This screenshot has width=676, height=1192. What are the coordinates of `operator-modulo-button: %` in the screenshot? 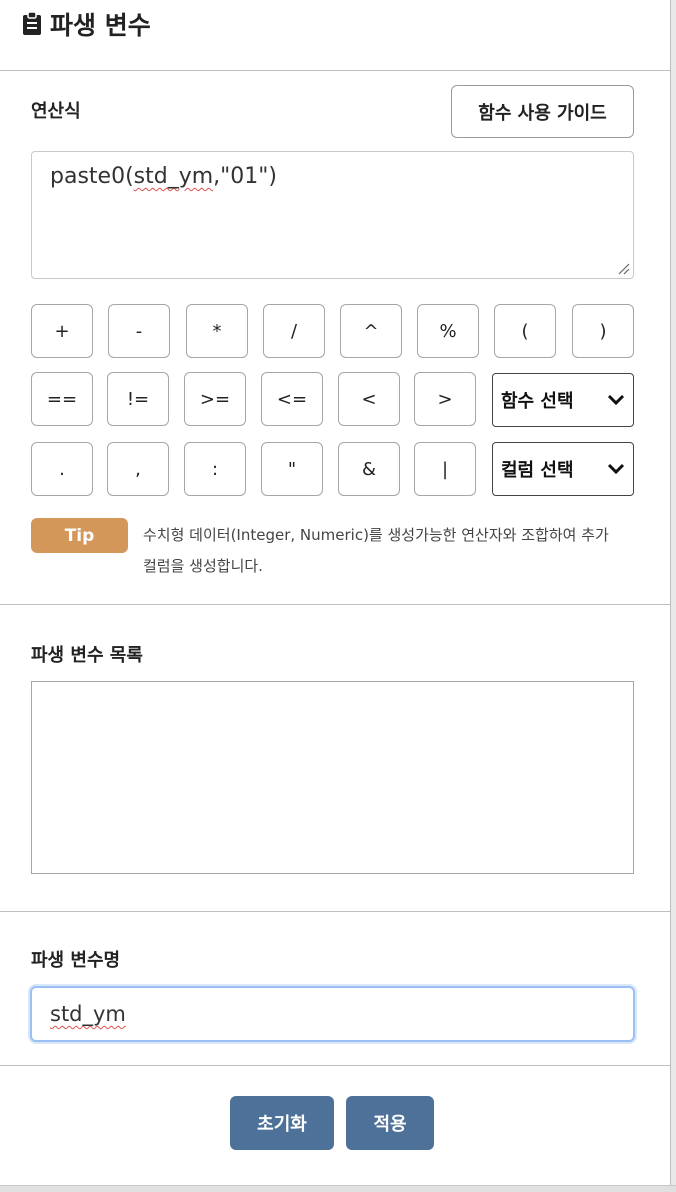 It's located at (448, 331).